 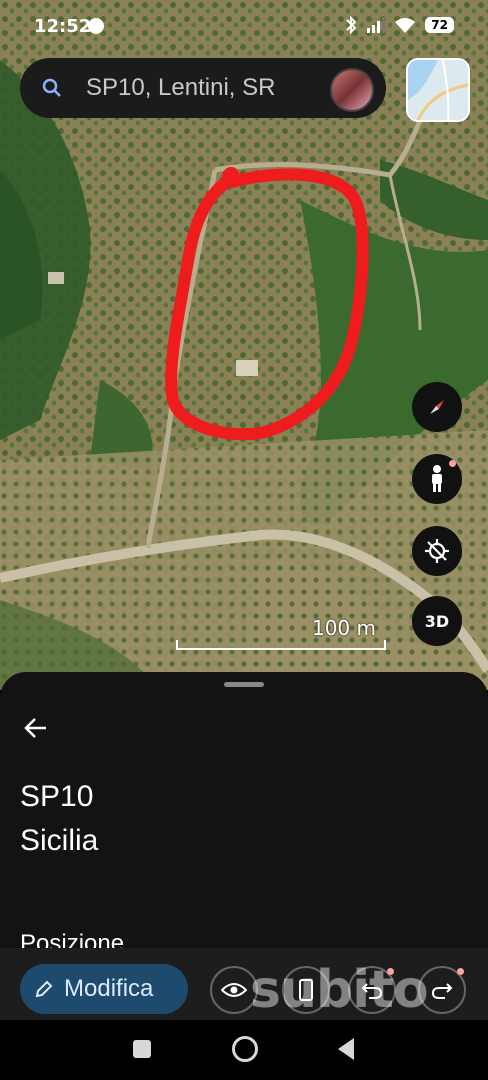 What do you see at coordinates (142, 1049) in the screenshot?
I see `recents-button` at bounding box center [142, 1049].